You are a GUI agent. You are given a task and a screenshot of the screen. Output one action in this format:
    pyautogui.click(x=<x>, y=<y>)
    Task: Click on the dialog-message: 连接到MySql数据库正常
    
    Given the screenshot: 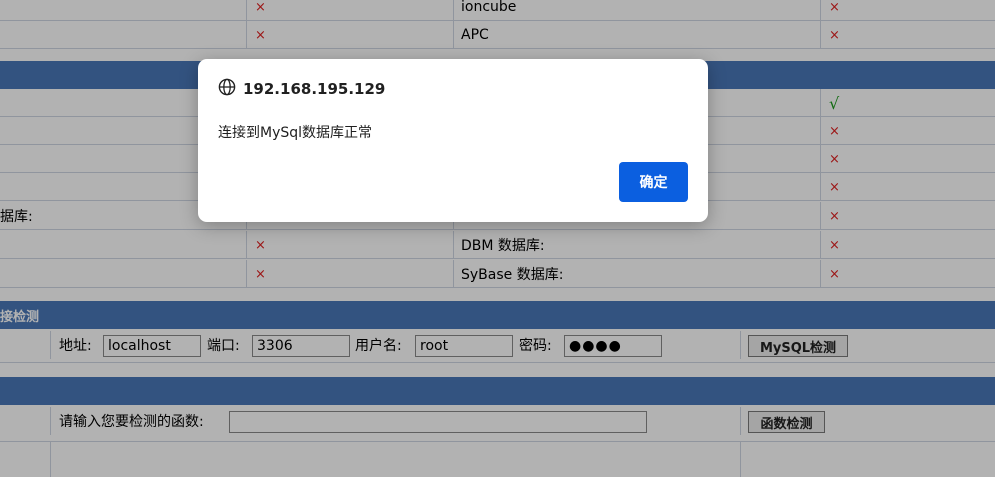 What is the action you would take?
    pyautogui.click(x=295, y=133)
    